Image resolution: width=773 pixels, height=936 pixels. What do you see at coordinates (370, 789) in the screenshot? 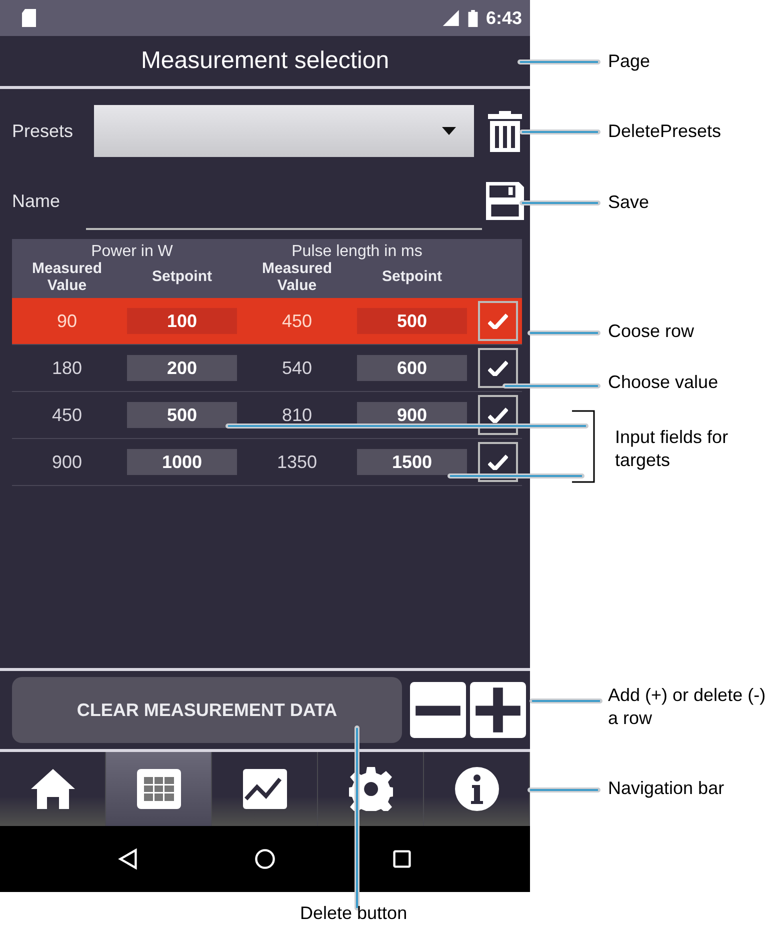
I see `gear-icon` at bounding box center [370, 789].